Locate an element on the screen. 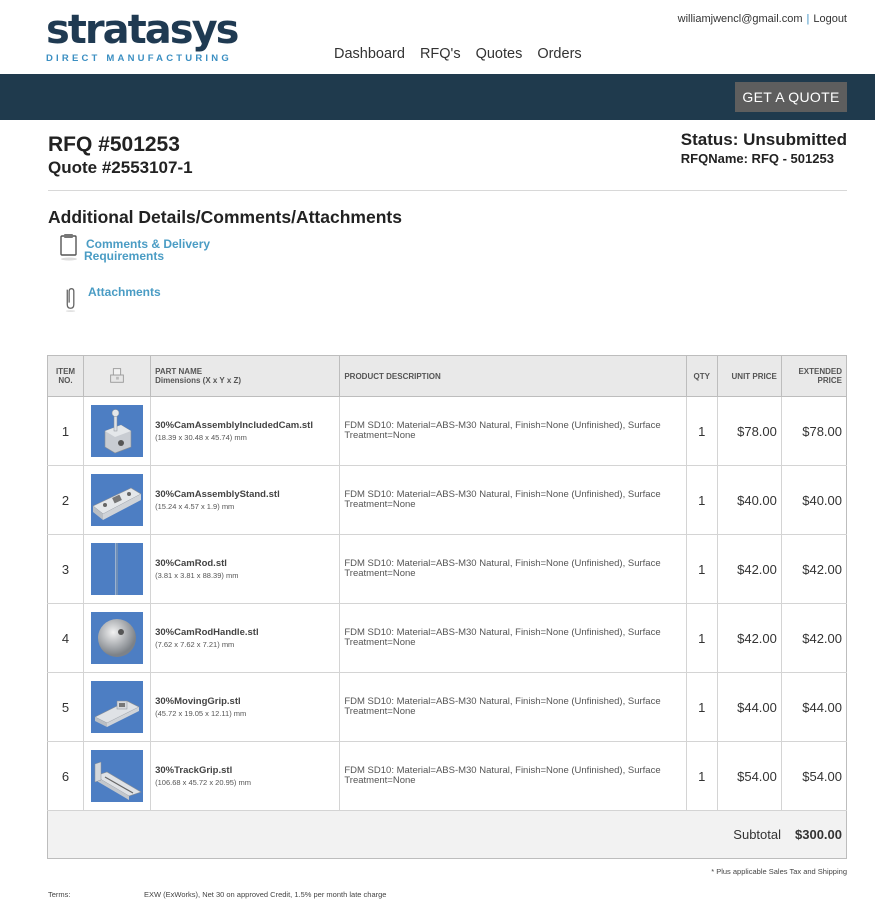  header-unit-price: UNIT PRICE is located at coordinates (749, 376).